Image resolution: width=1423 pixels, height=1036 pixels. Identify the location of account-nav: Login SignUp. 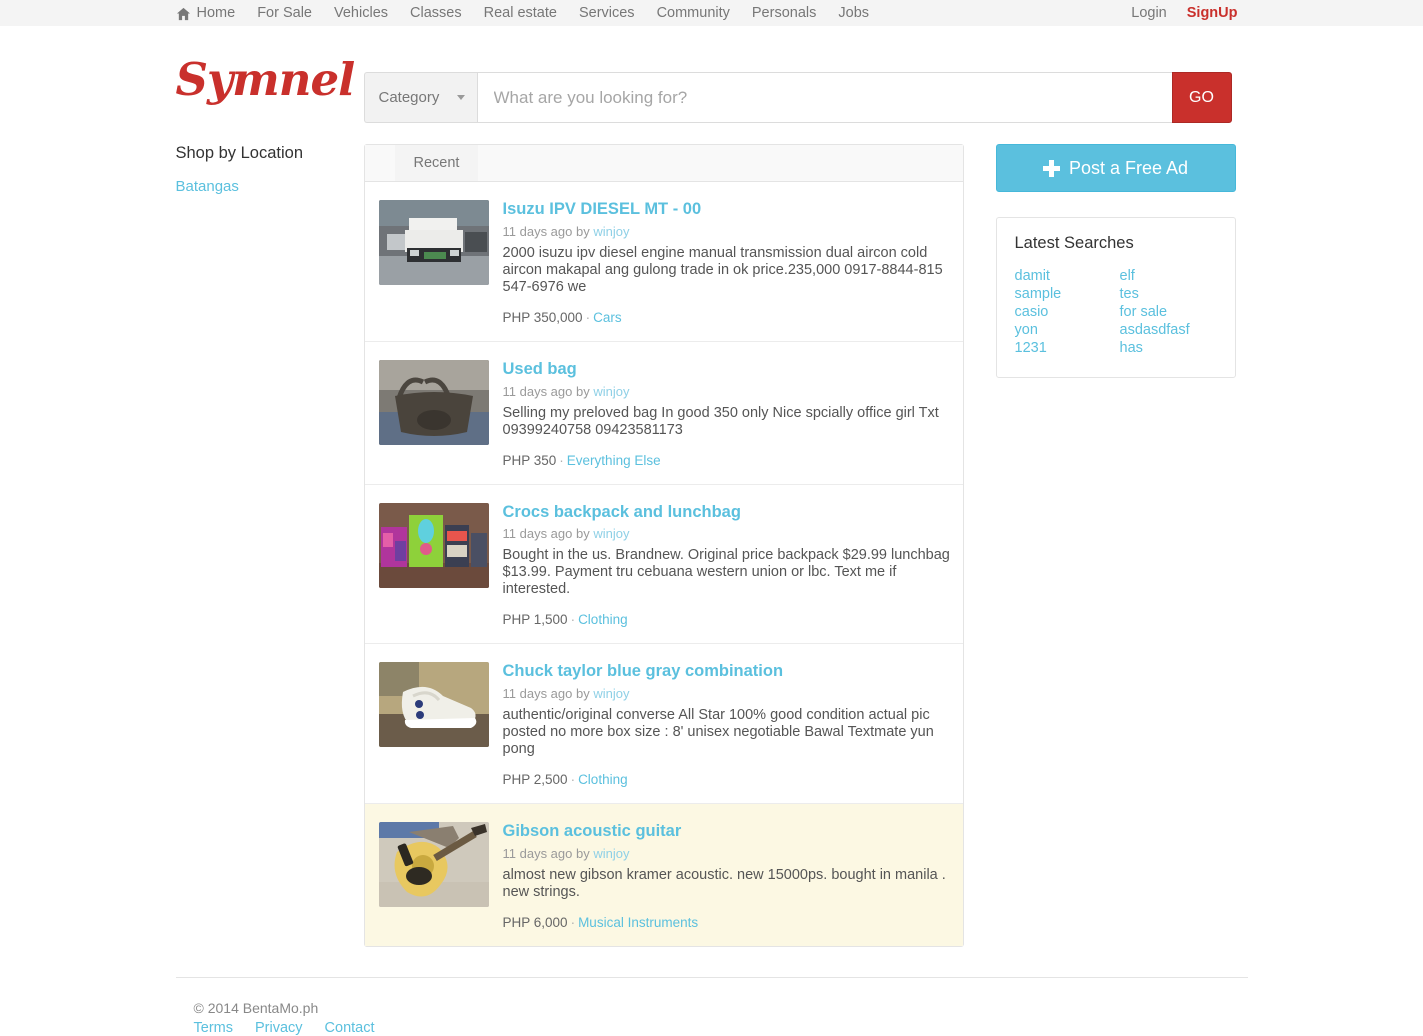
(1184, 13).